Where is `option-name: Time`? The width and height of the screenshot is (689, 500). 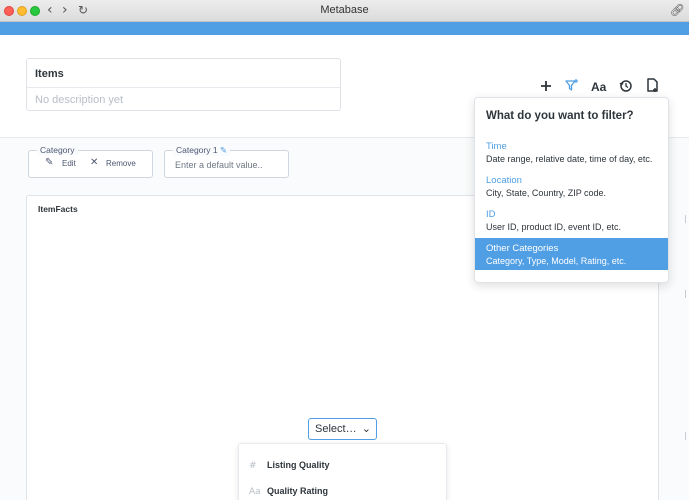
option-name: Time is located at coordinates (496, 146).